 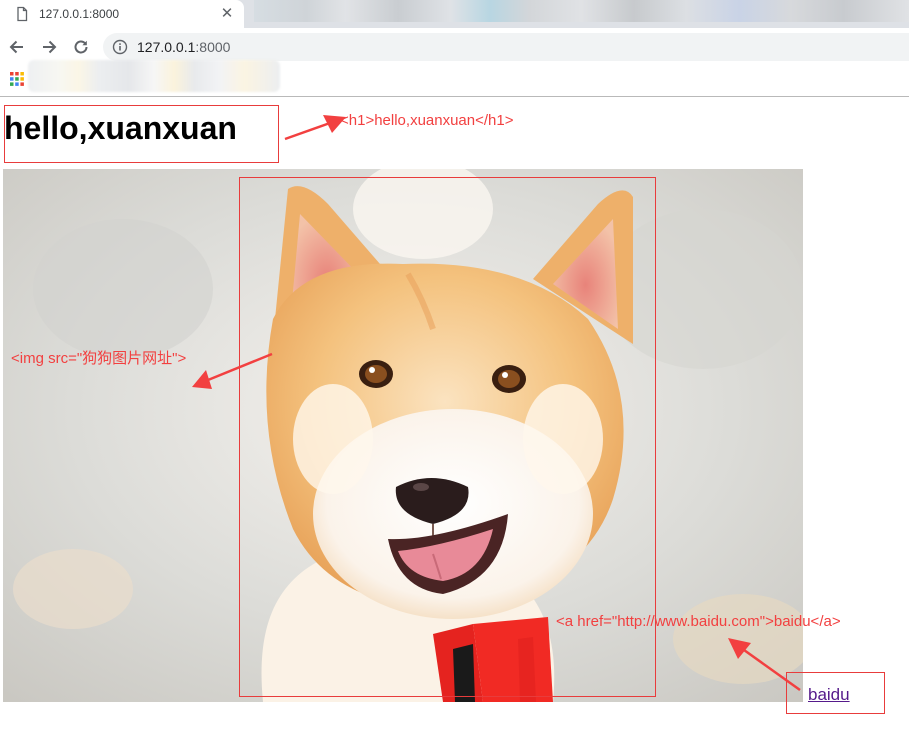 What do you see at coordinates (81, 47) in the screenshot?
I see `reload-icon` at bounding box center [81, 47].